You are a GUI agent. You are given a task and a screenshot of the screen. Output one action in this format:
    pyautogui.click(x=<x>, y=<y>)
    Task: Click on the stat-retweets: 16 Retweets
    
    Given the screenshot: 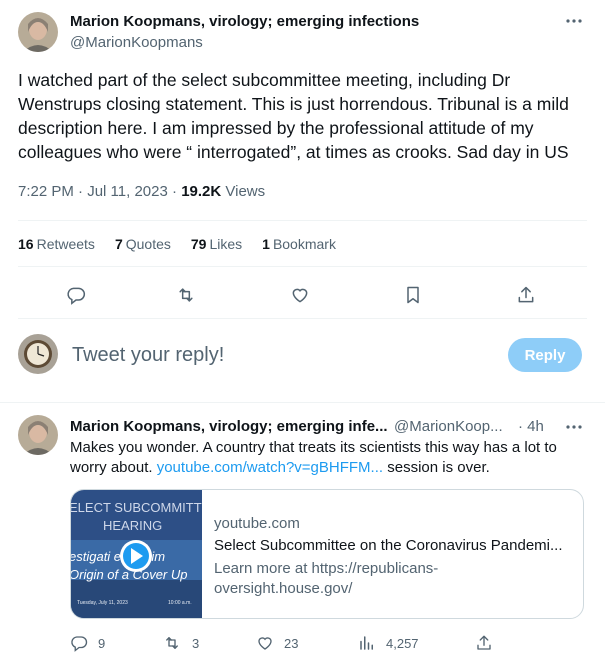 What is the action you would take?
    pyautogui.click(x=56, y=244)
    